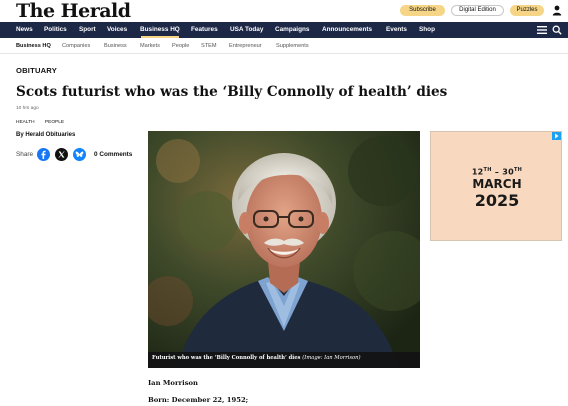  Describe the element at coordinates (477, 10) in the screenshot. I see `digital-edition-button: Digital Edition` at that location.